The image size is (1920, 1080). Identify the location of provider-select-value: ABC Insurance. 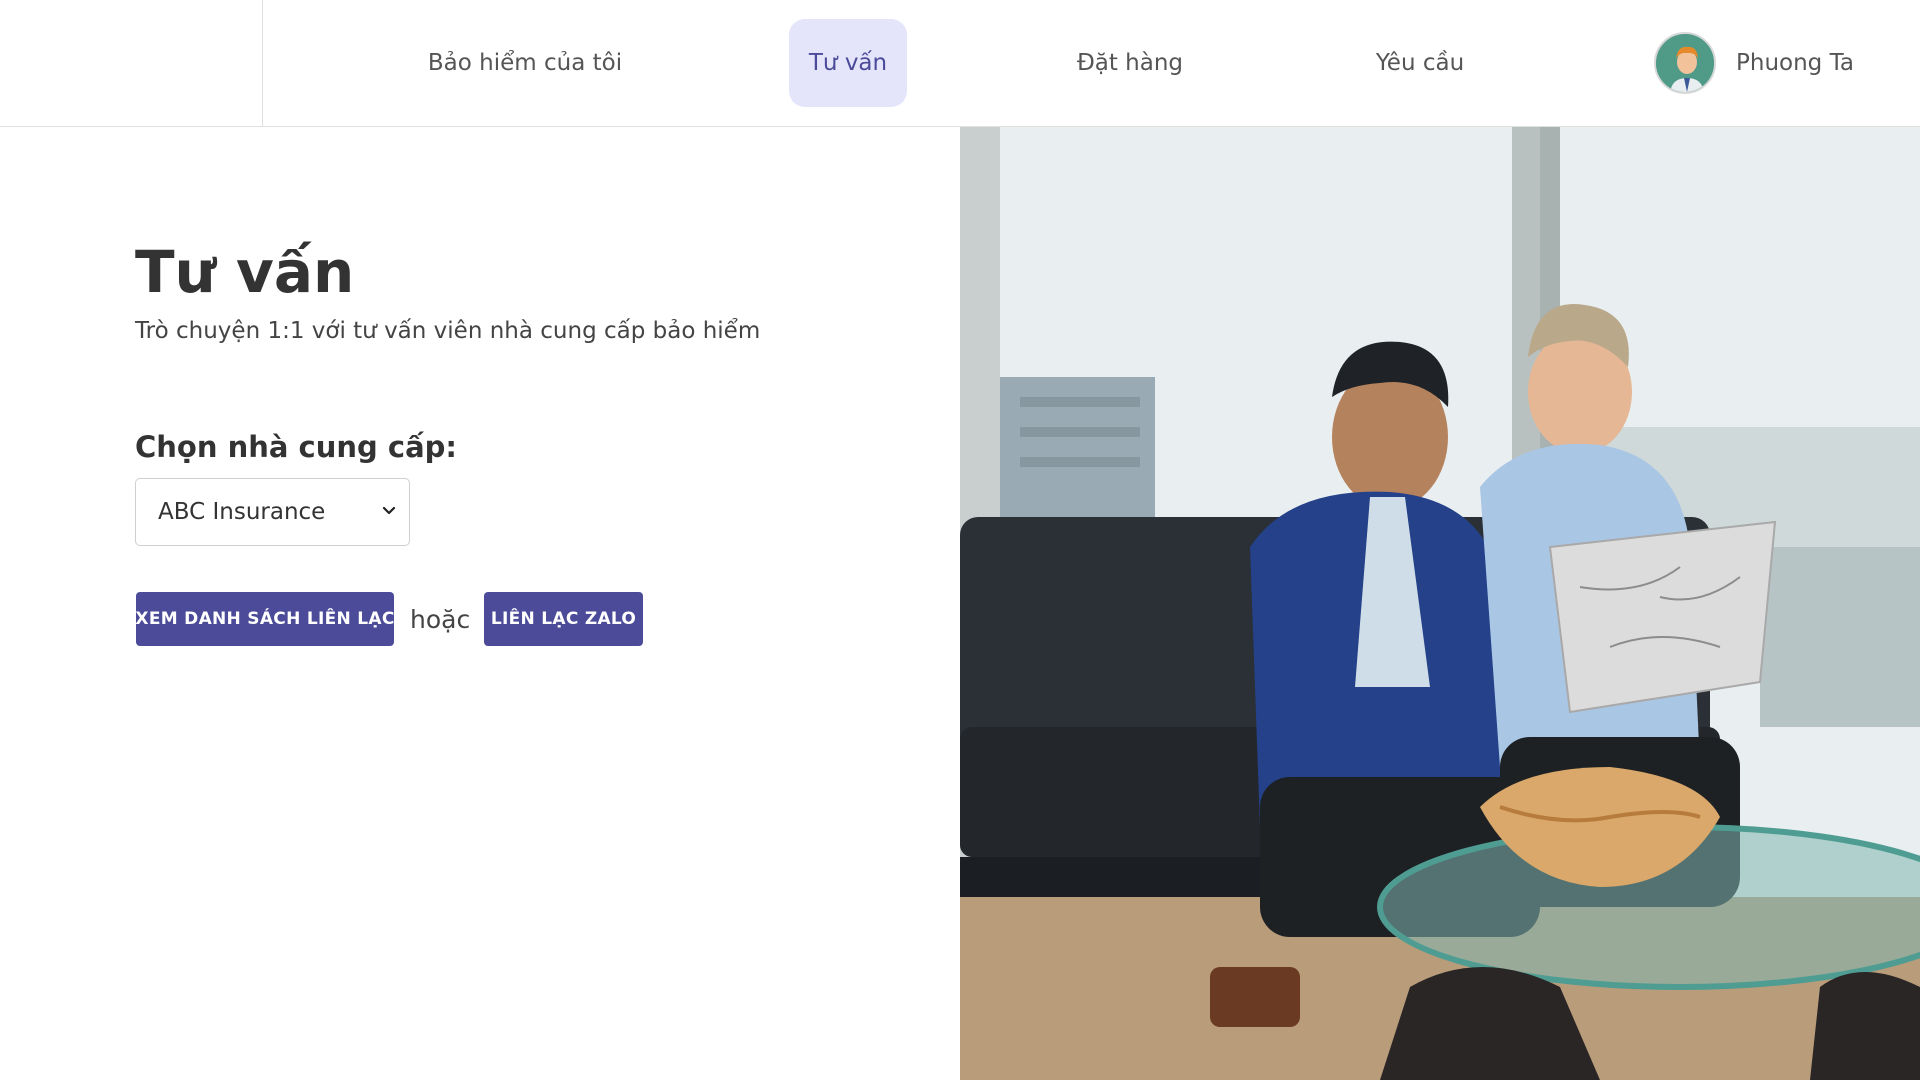
(242, 512).